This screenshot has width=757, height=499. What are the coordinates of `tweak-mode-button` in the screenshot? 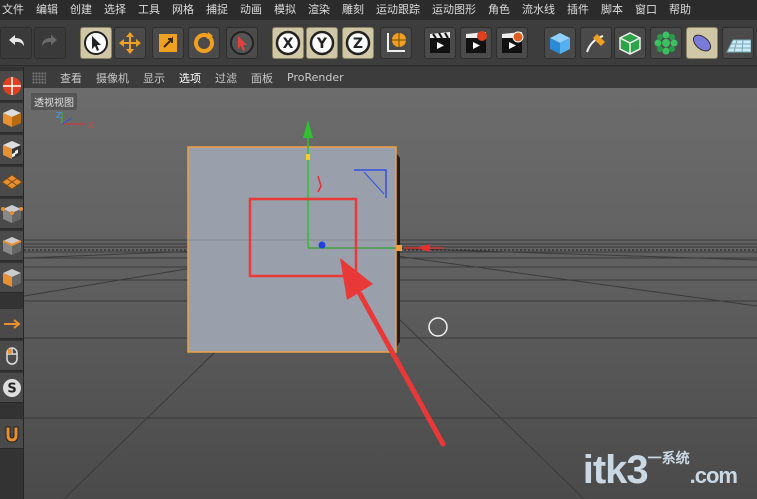 It's located at (11, 356).